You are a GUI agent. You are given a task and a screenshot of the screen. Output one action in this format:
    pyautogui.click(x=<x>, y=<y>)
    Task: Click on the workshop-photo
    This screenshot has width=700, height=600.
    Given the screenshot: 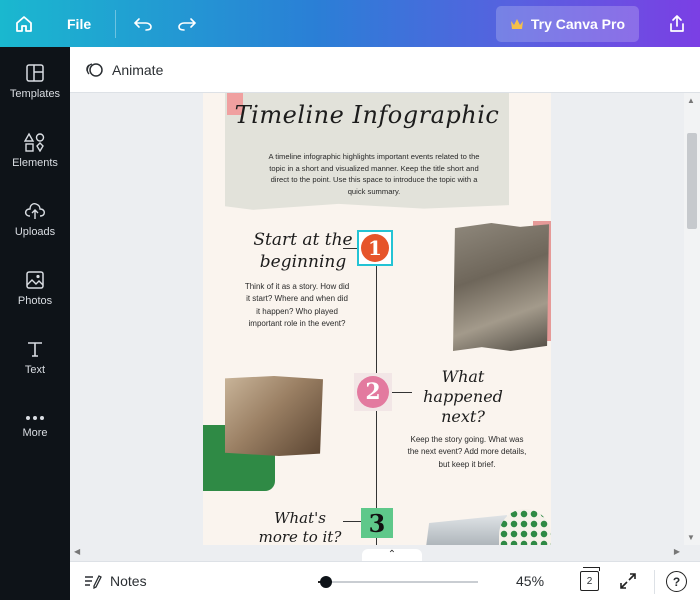 What is the action you would take?
    pyautogui.click(x=501, y=287)
    